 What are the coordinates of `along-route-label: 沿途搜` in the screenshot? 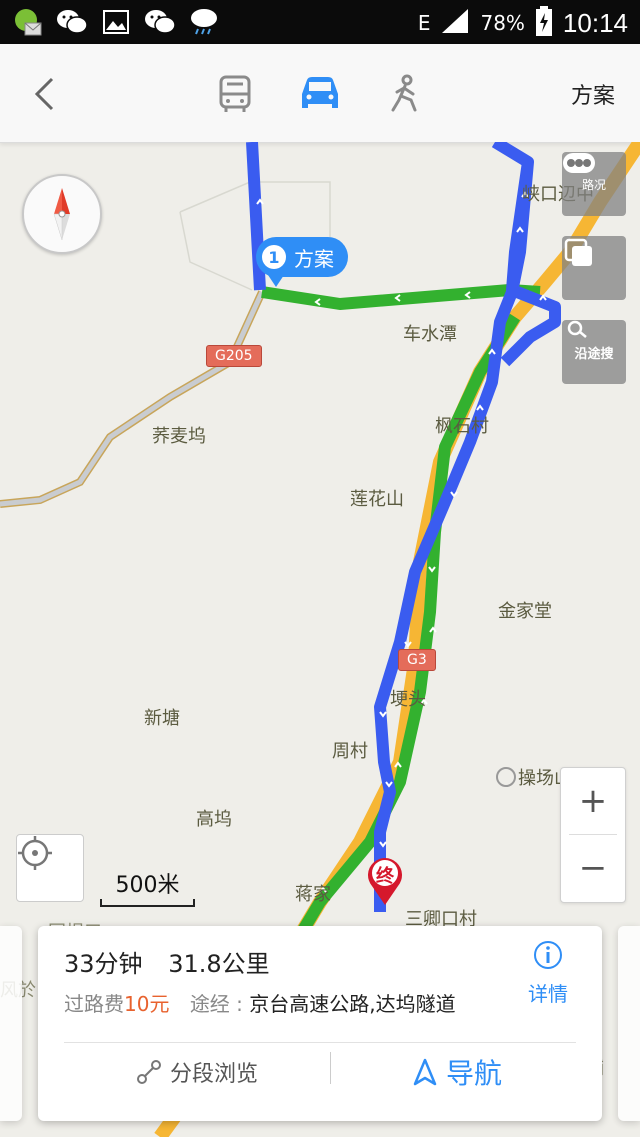 It's located at (594, 354).